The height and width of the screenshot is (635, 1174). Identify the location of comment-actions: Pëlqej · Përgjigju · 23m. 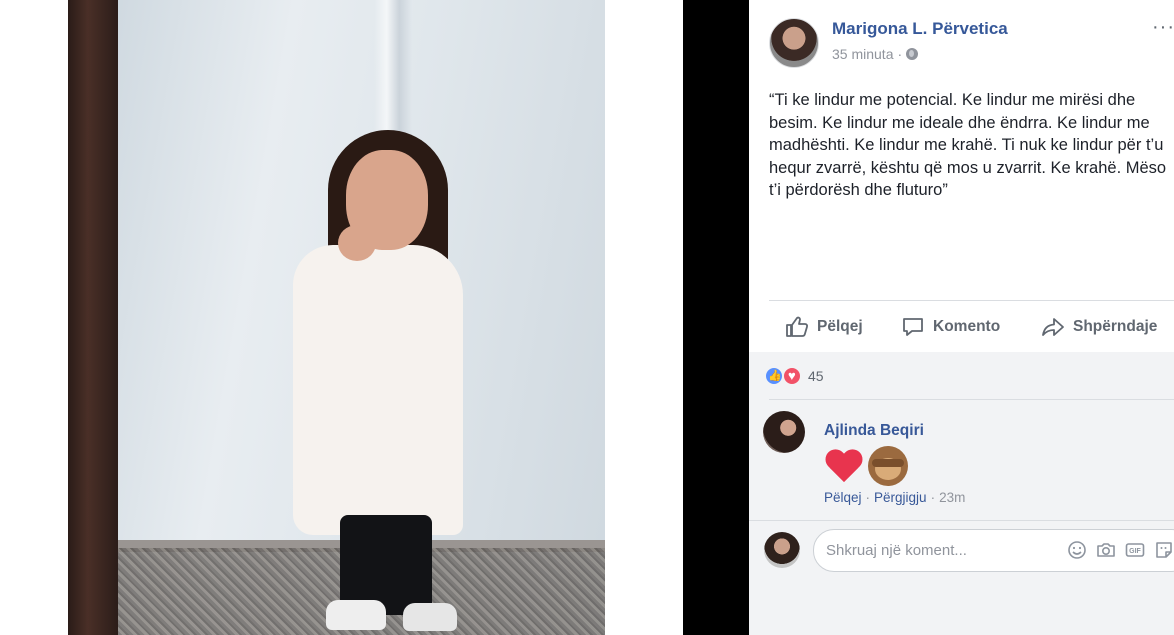
(894, 497).